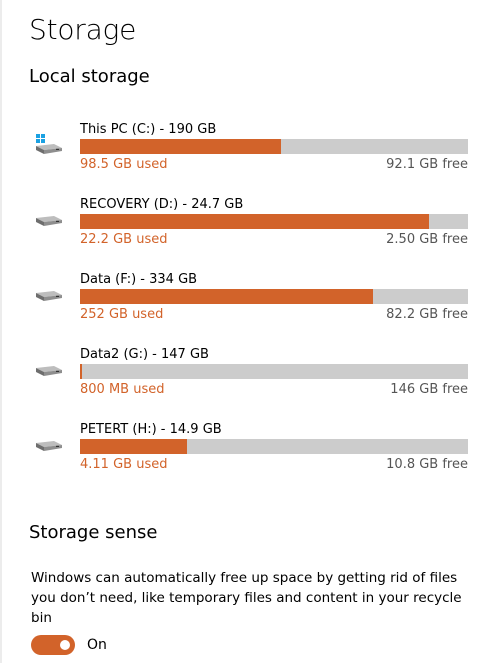 The image size is (500, 663). I want to click on used-space-label: 22.2 GB used, so click(124, 239).